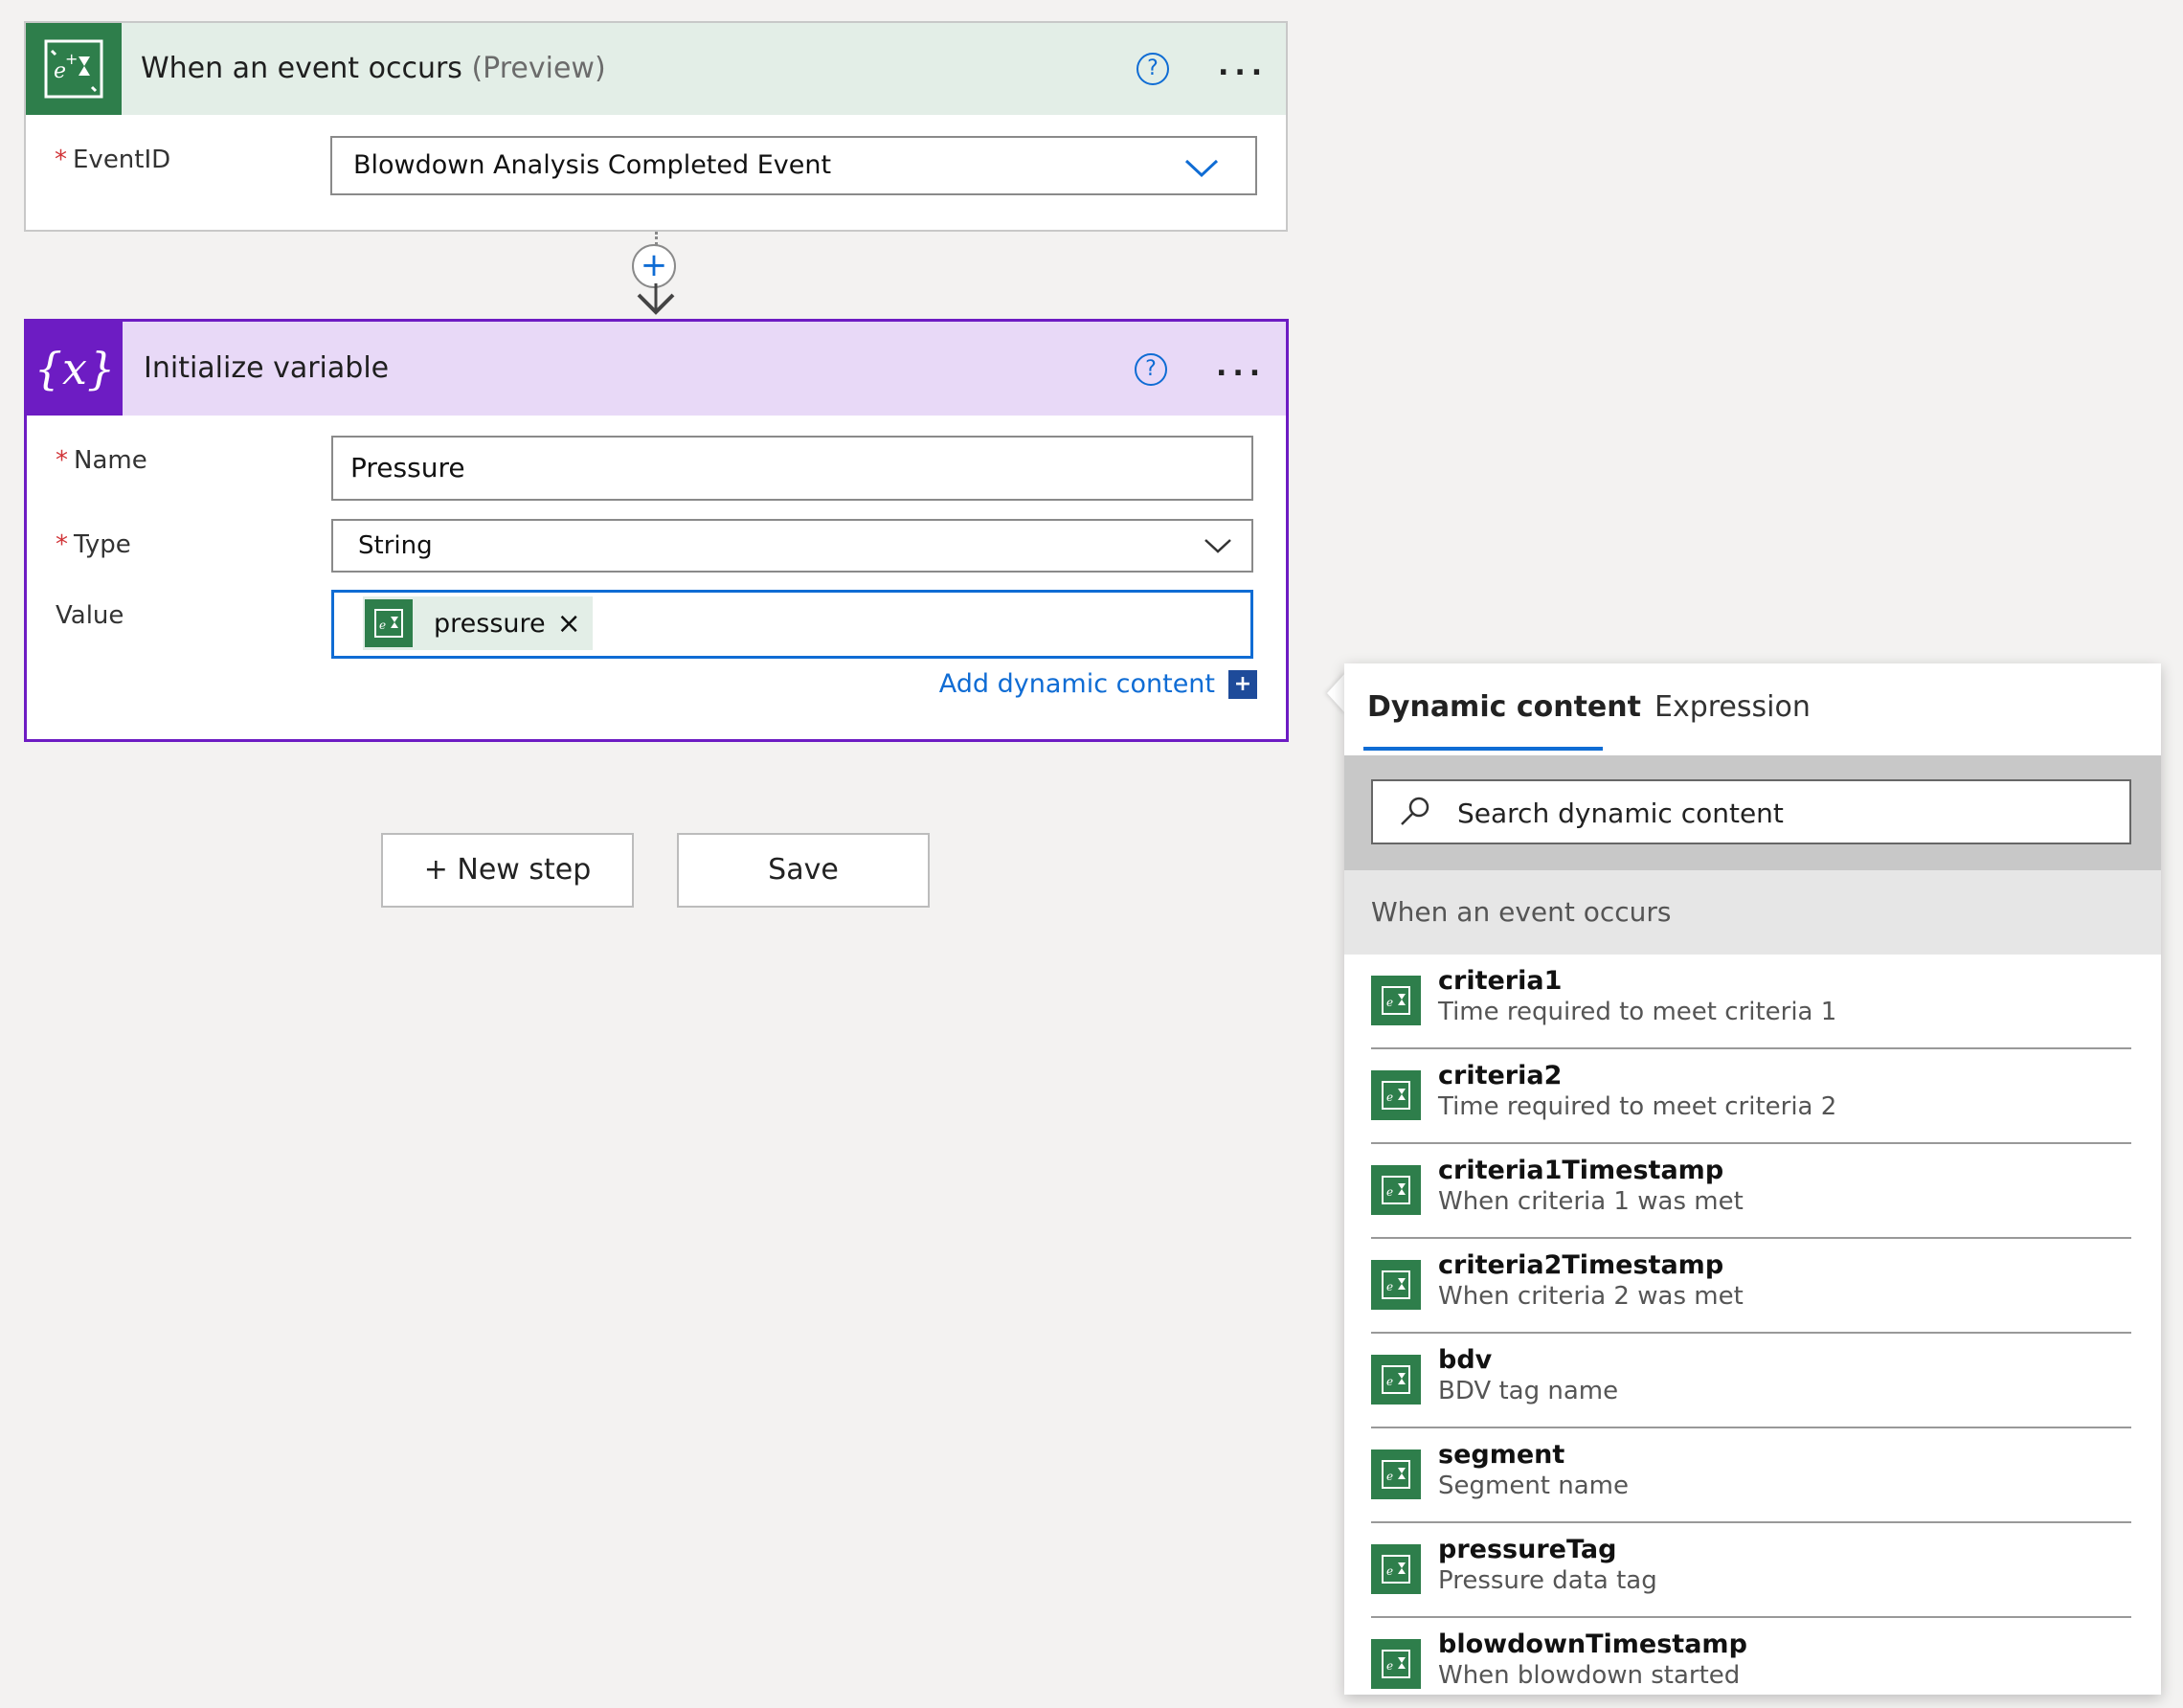  Describe the element at coordinates (1591, 1296) in the screenshot. I see `item-description: When criteria 2 was met` at that location.